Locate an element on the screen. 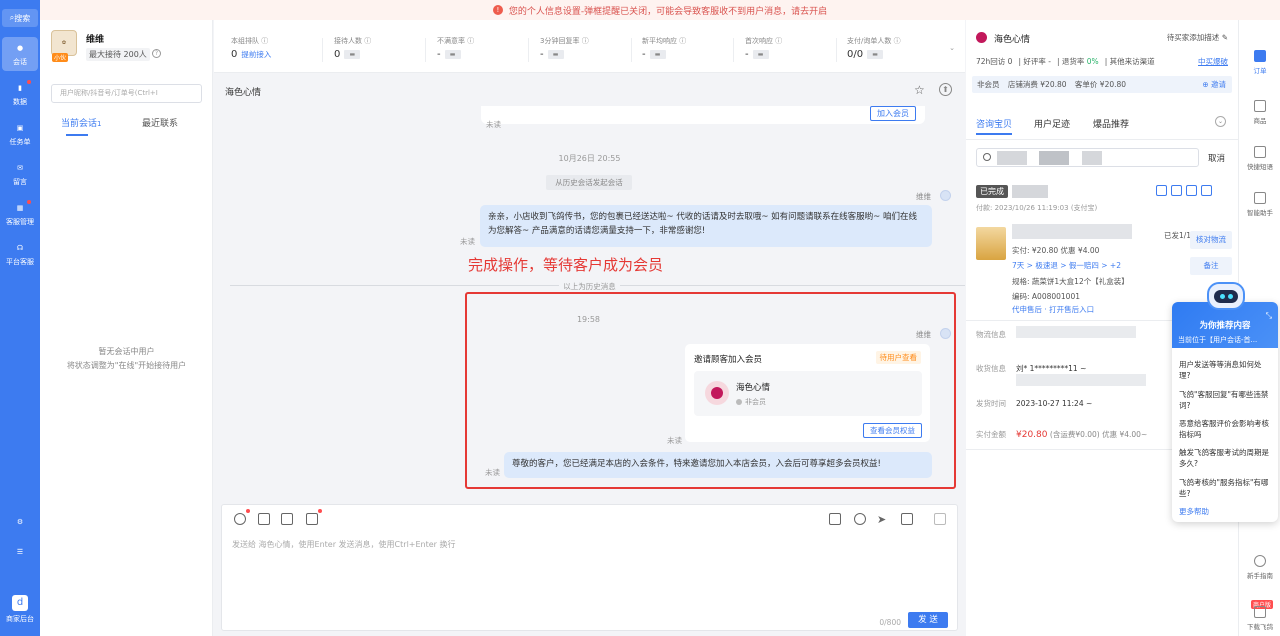  note-icon is located at coordinates (1161, 190).